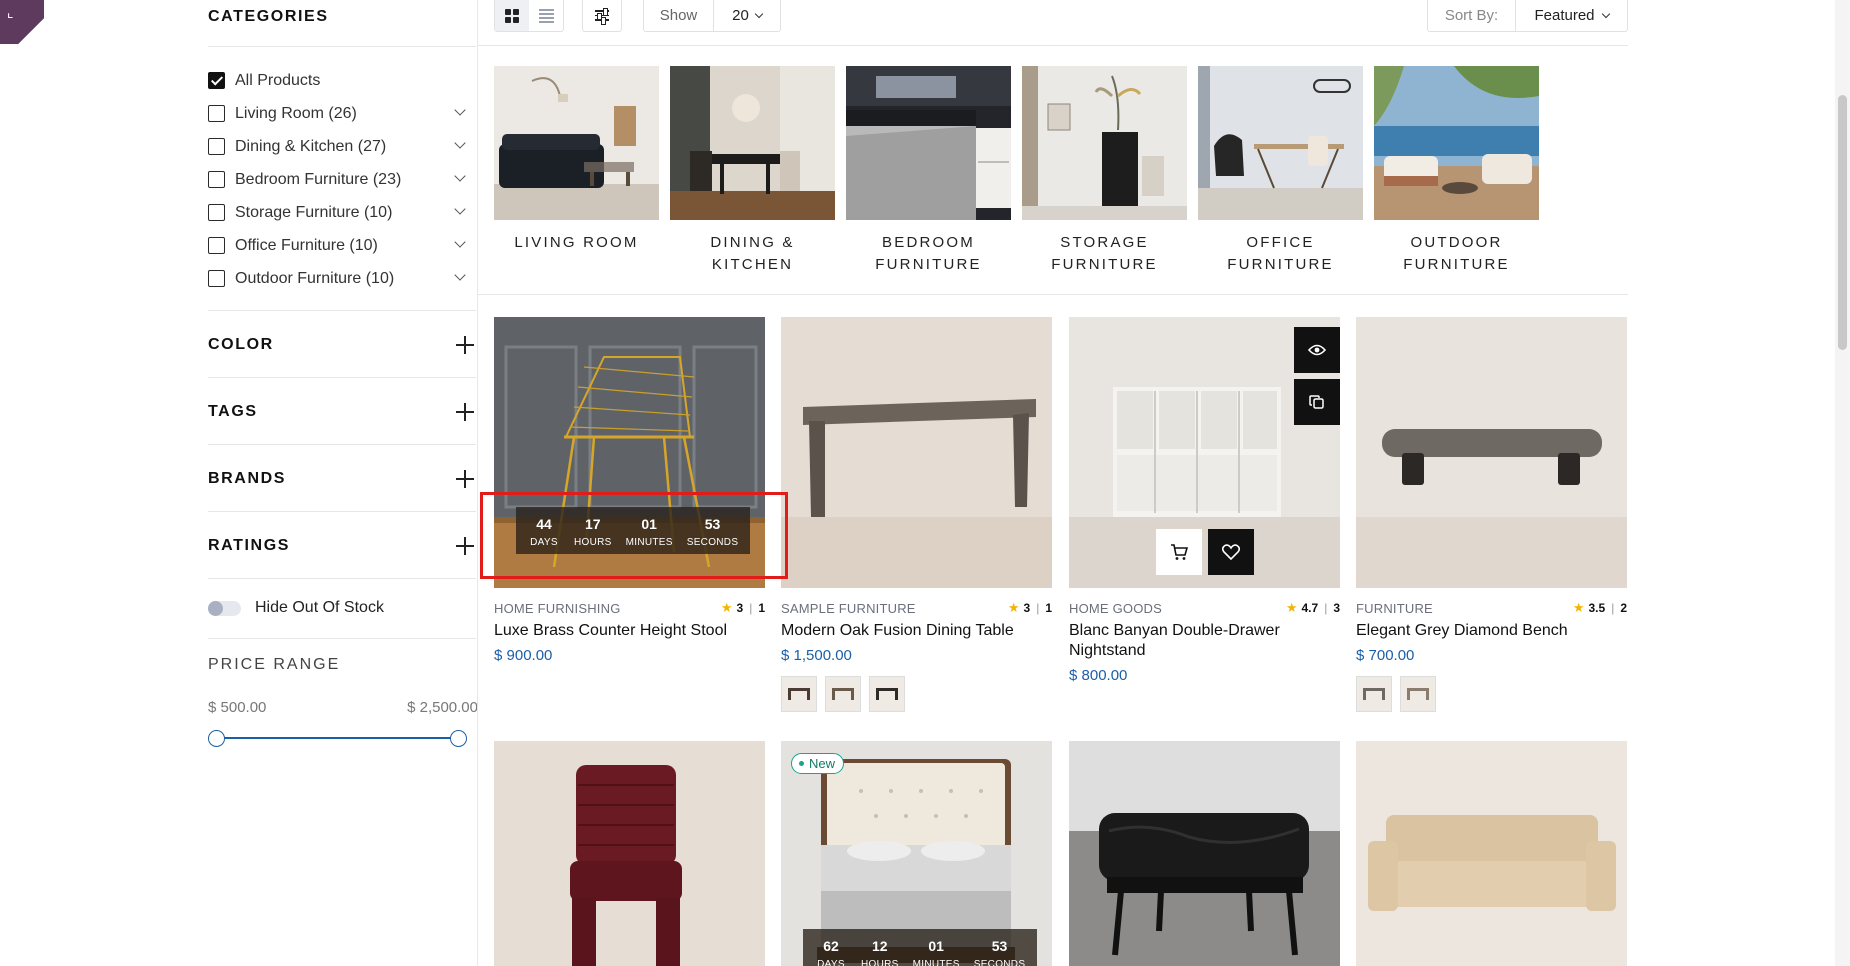 Image resolution: width=1850 pixels, height=966 pixels. What do you see at coordinates (296, 113) in the screenshot?
I see `category-label: Living Room (26)` at bounding box center [296, 113].